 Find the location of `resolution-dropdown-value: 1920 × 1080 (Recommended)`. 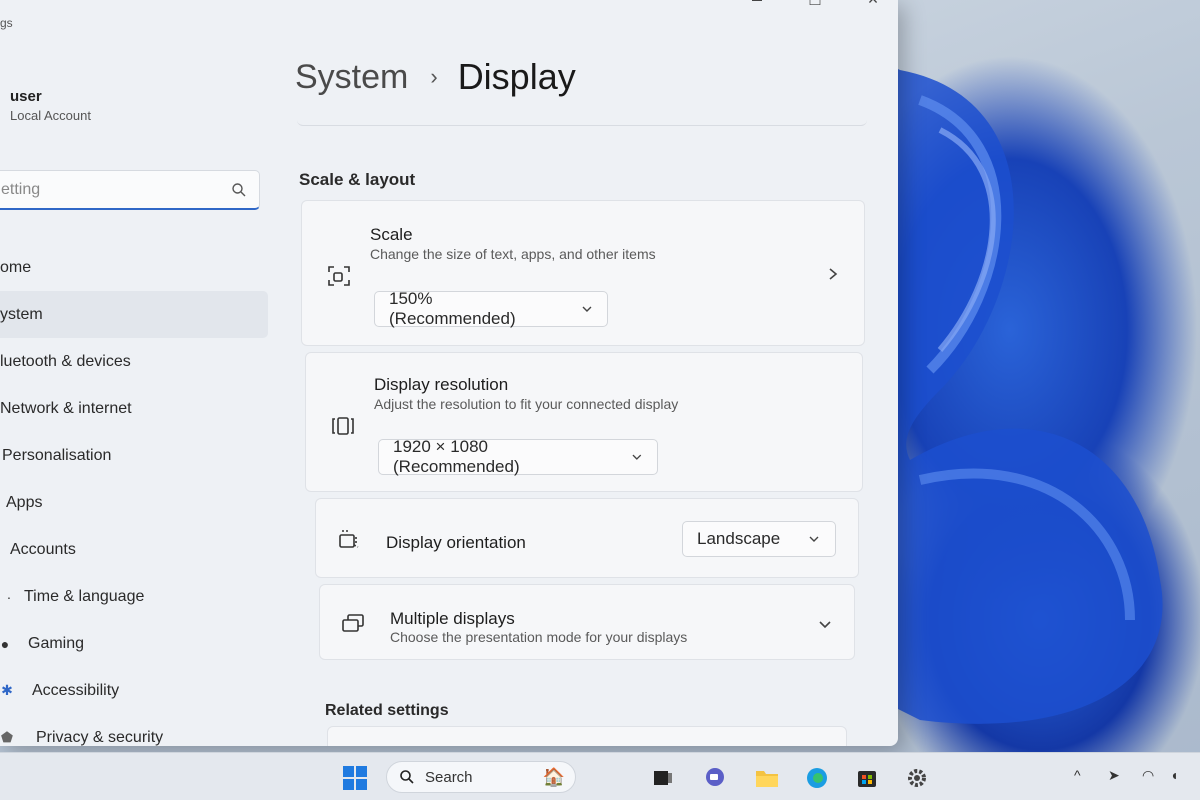

resolution-dropdown-value: 1920 × 1080 (Recommended) is located at coordinates (456, 456).